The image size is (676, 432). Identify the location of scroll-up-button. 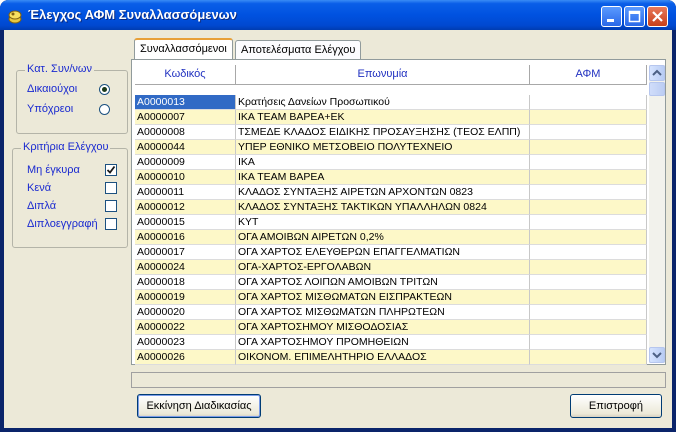
(657, 73).